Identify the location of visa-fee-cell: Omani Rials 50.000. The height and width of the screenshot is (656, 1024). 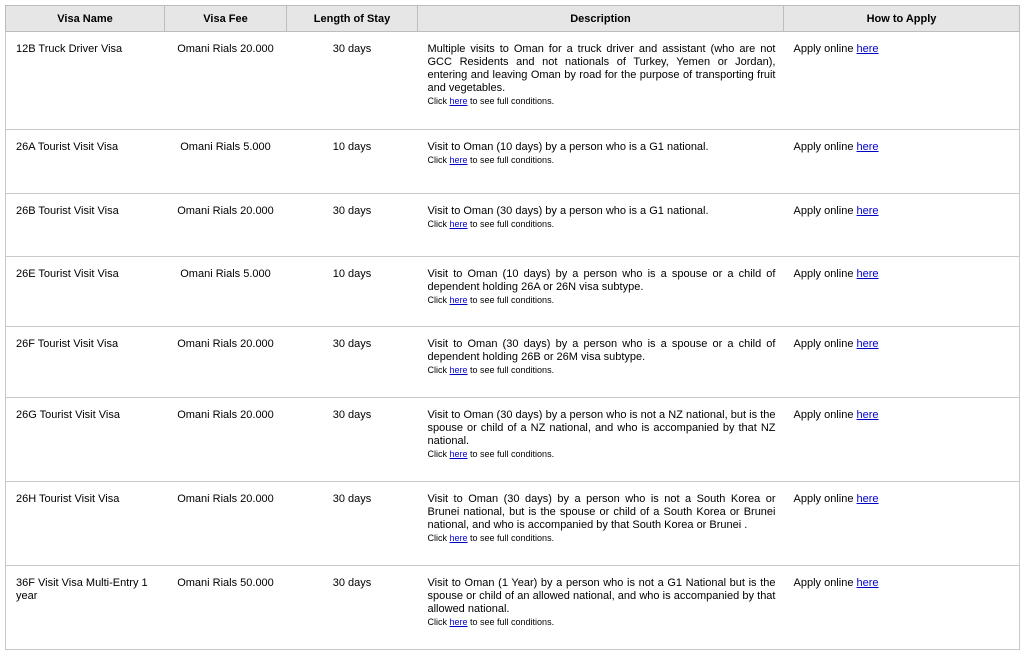
(225, 607).